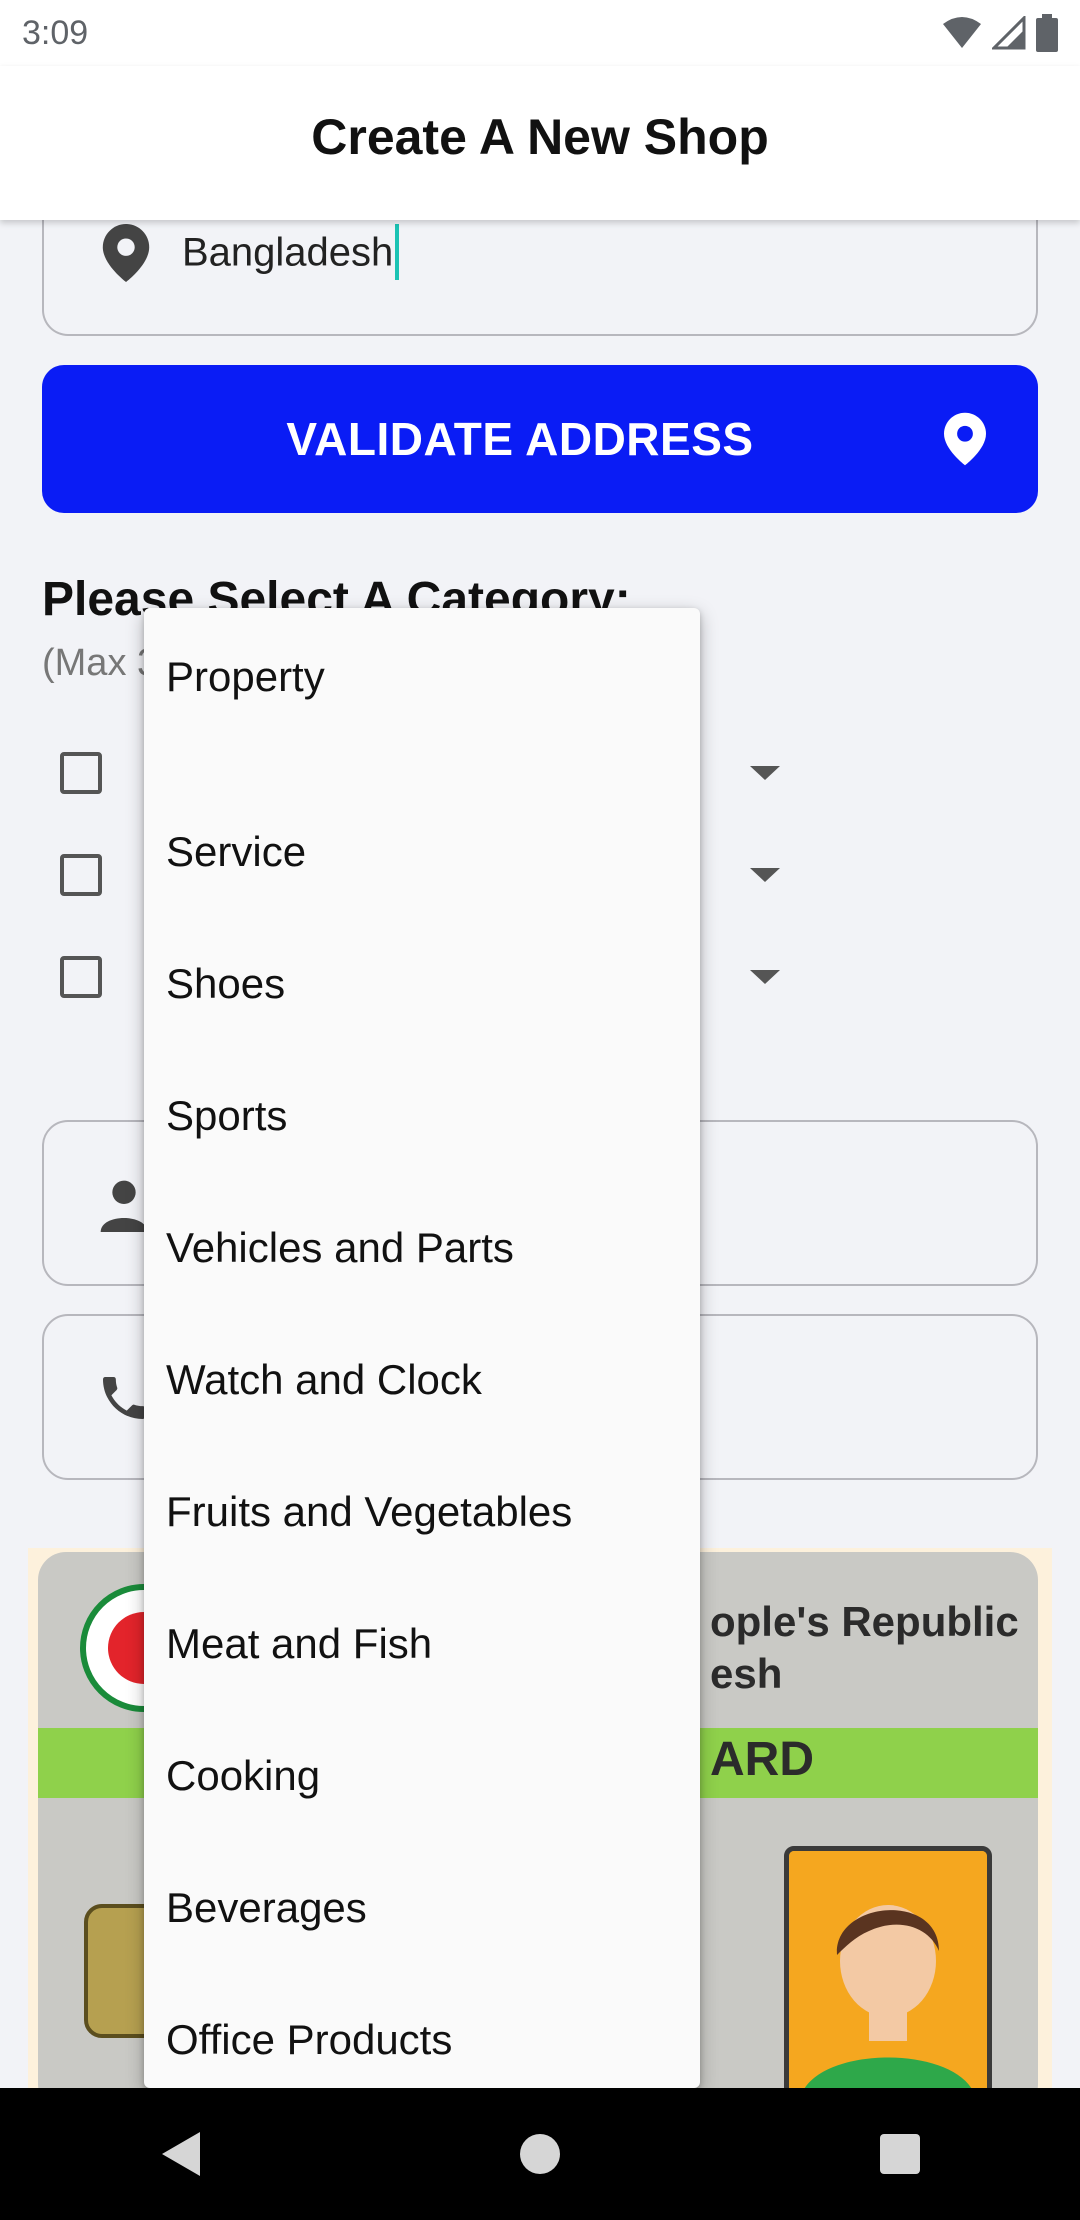 This screenshot has height=2220, width=1080. Describe the element at coordinates (540, 33) in the screenshot. I see `status-bar: 3:09` at that location.